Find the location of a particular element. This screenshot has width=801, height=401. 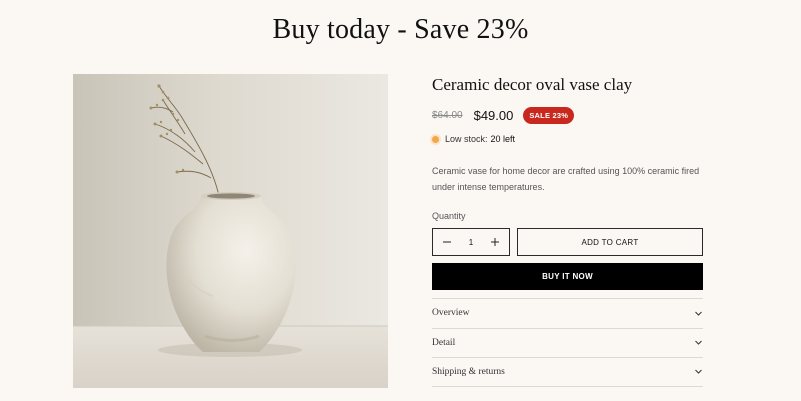

minus-icon is located at coordinates (447, 242).